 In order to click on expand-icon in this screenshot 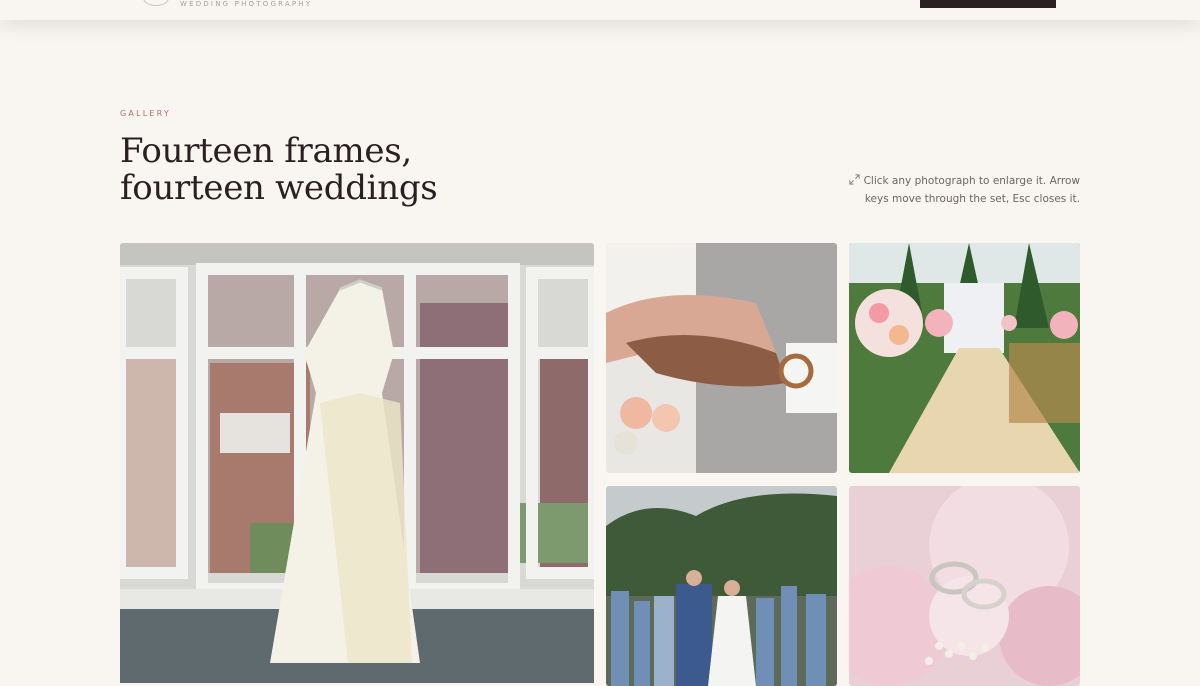, I will do `click(854, 179)`.